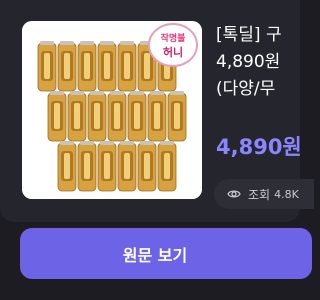 This screenshot has height=300, width=320. I want to click on eye-icon, so click(234, 194).